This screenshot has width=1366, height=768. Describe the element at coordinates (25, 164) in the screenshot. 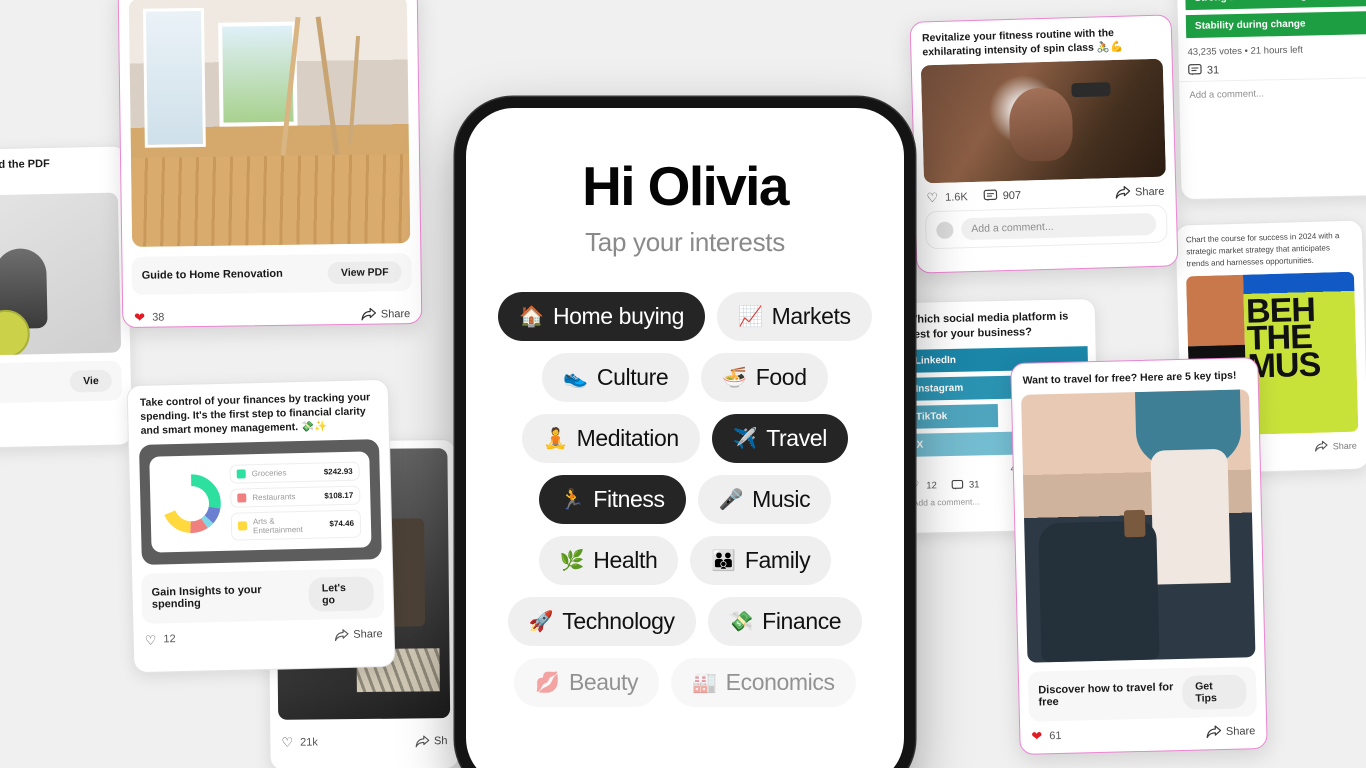

I see `time-management-caption: to save time? Download the PDF ctivity.` at that location.